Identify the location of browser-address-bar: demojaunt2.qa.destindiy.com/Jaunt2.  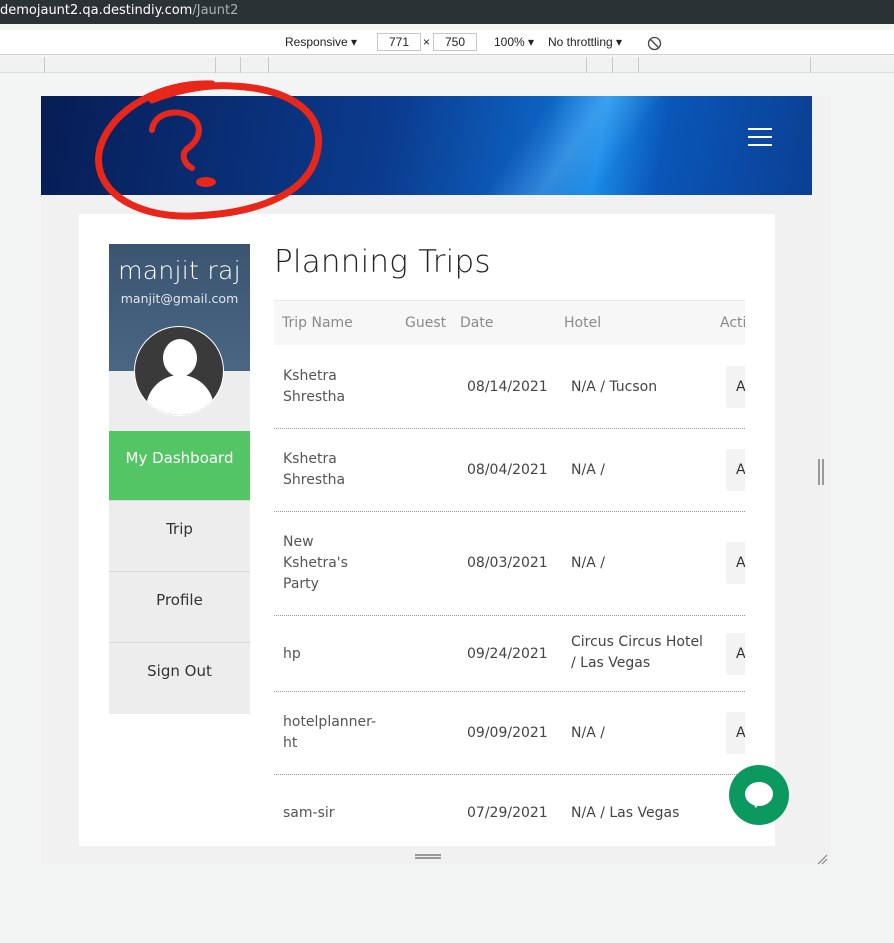
(447, 12).